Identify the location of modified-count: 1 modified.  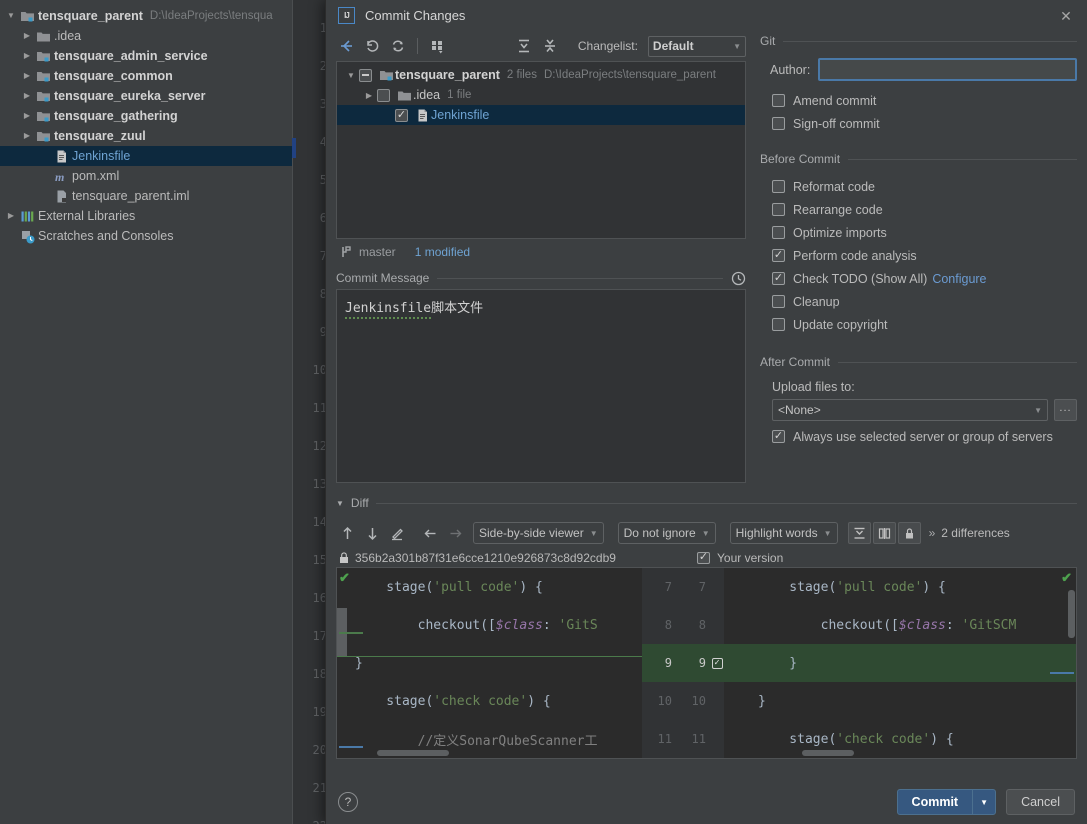
(442, 252).